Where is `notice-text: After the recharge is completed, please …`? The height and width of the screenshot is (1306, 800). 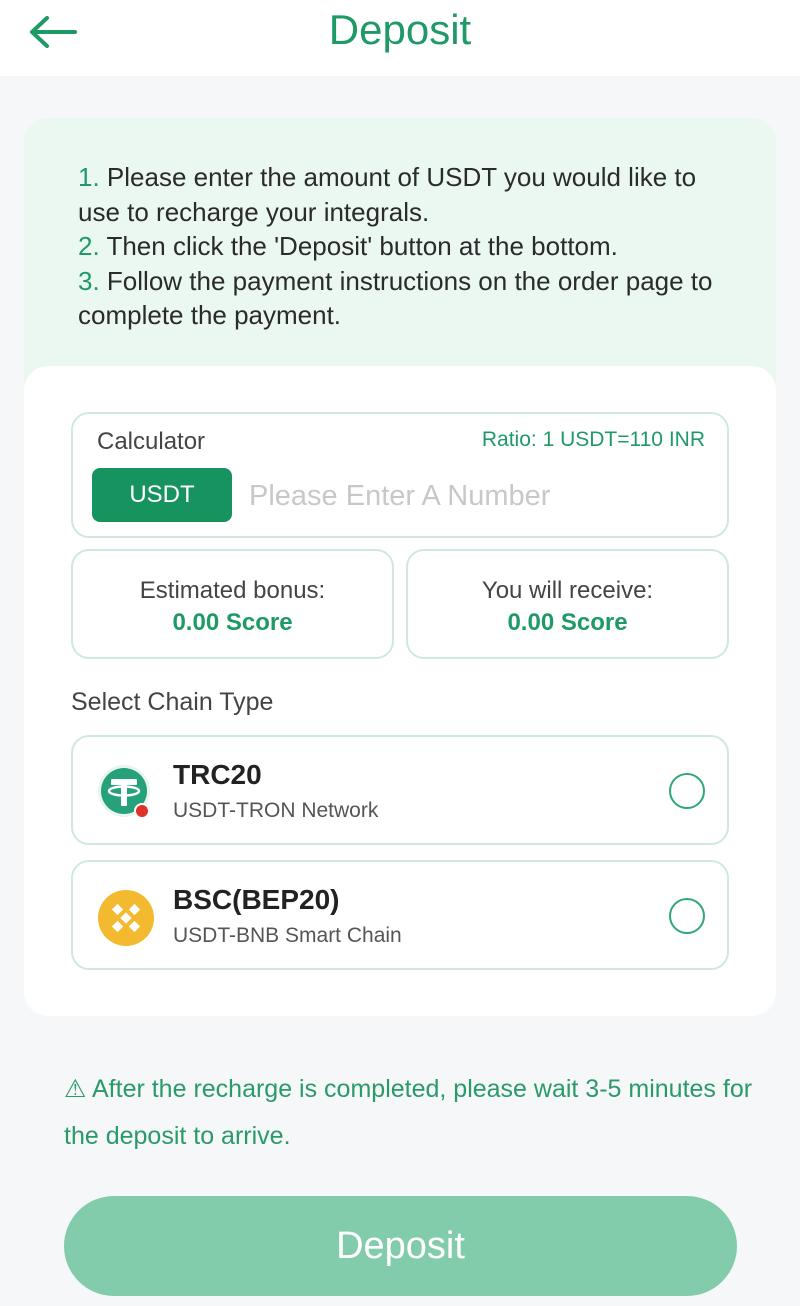
notice-text: After the recharge is completed, please … is located at coordinates (408, 1112).